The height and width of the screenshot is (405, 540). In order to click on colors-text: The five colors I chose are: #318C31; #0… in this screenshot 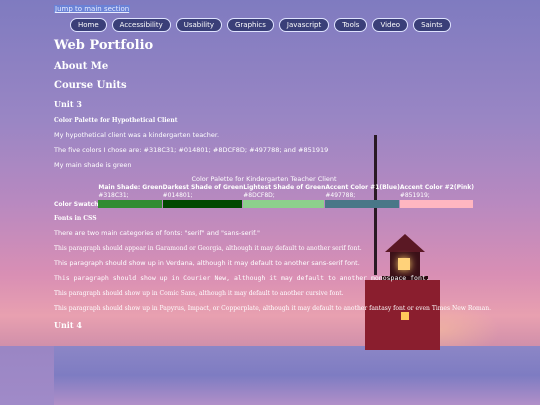, I will do `click(191, 150)`.